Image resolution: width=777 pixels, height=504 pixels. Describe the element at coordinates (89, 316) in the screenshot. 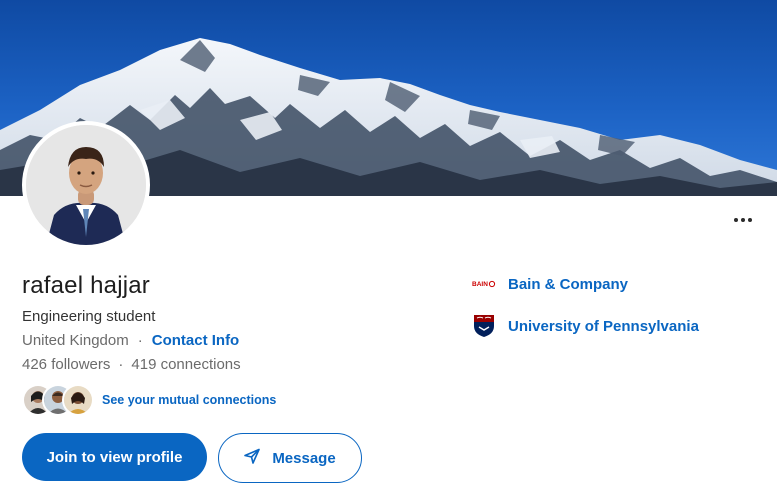

I see `profile-headline: Engineering student` at that location.